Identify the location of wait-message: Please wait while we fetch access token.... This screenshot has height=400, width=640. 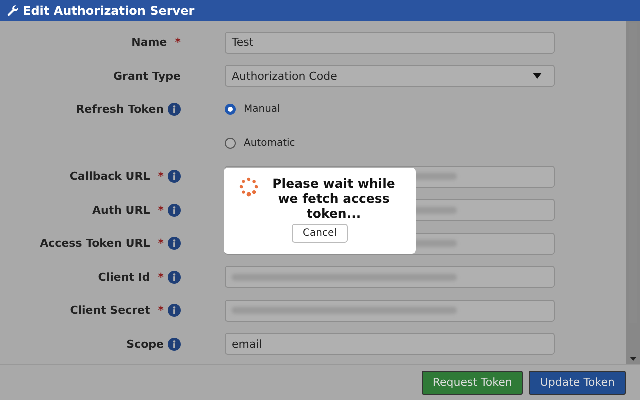
(334, 198).